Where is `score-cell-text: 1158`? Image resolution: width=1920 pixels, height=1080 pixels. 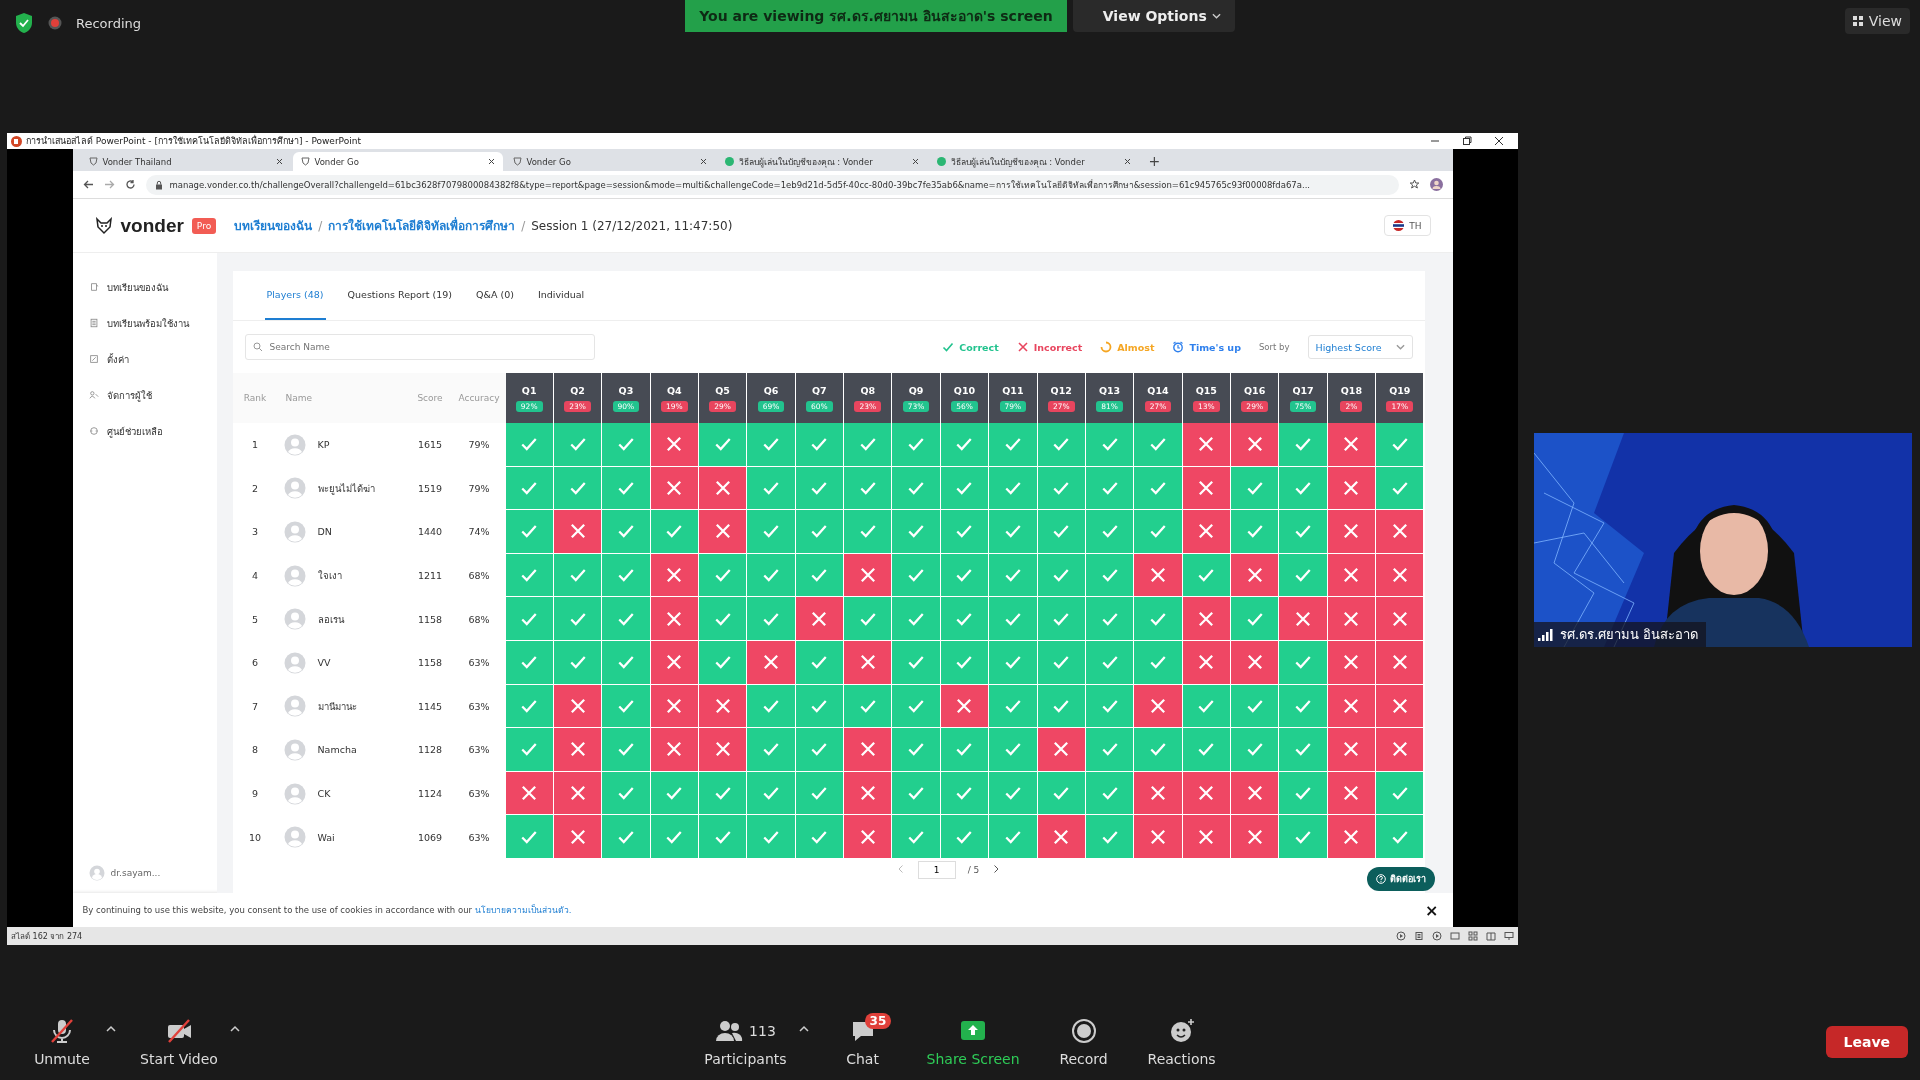
score-cell-text: 1158 is located at coordinates (430, 663).